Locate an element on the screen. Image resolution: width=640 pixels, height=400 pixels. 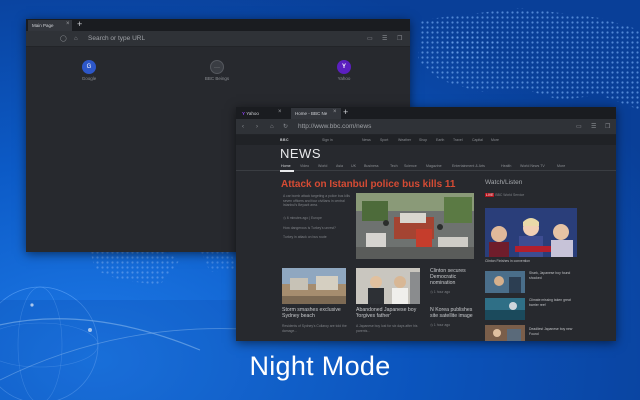
speed-dial-label: Yahoo is located at coordinates (344, 78).